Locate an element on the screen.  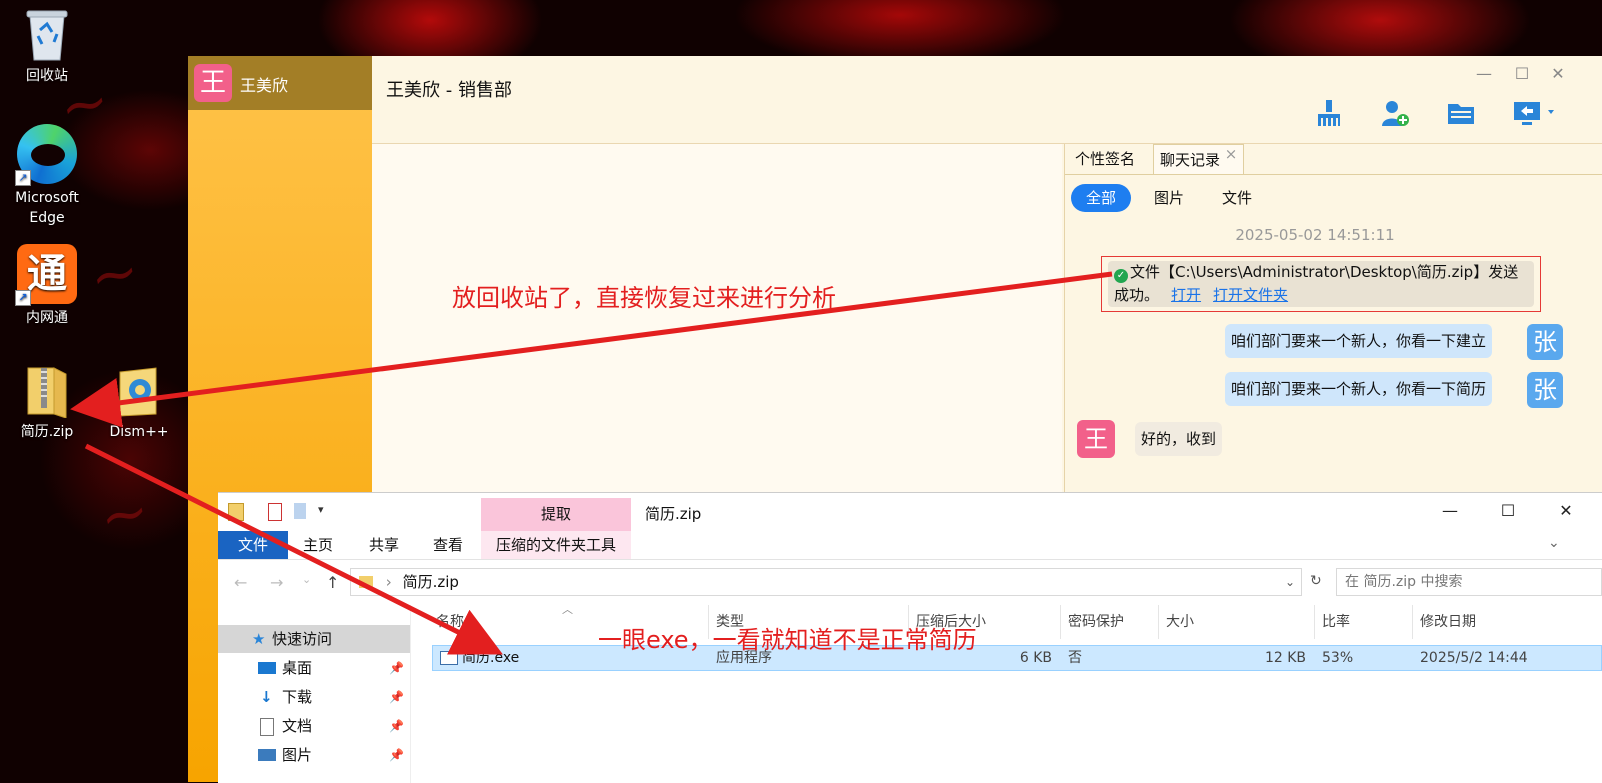
file-sent-status: 成功。 is located at coordinates (1137, 295).